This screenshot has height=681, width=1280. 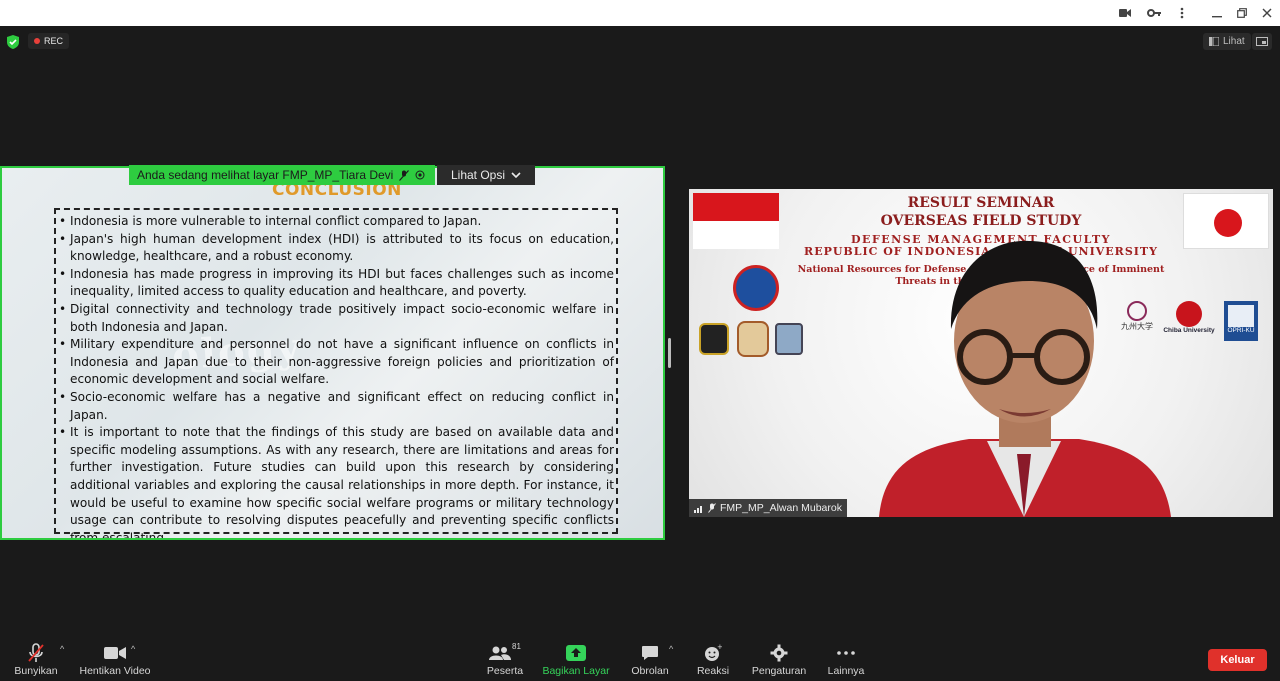 I want to click on security-shield-icon, so click(x=14, y=42).